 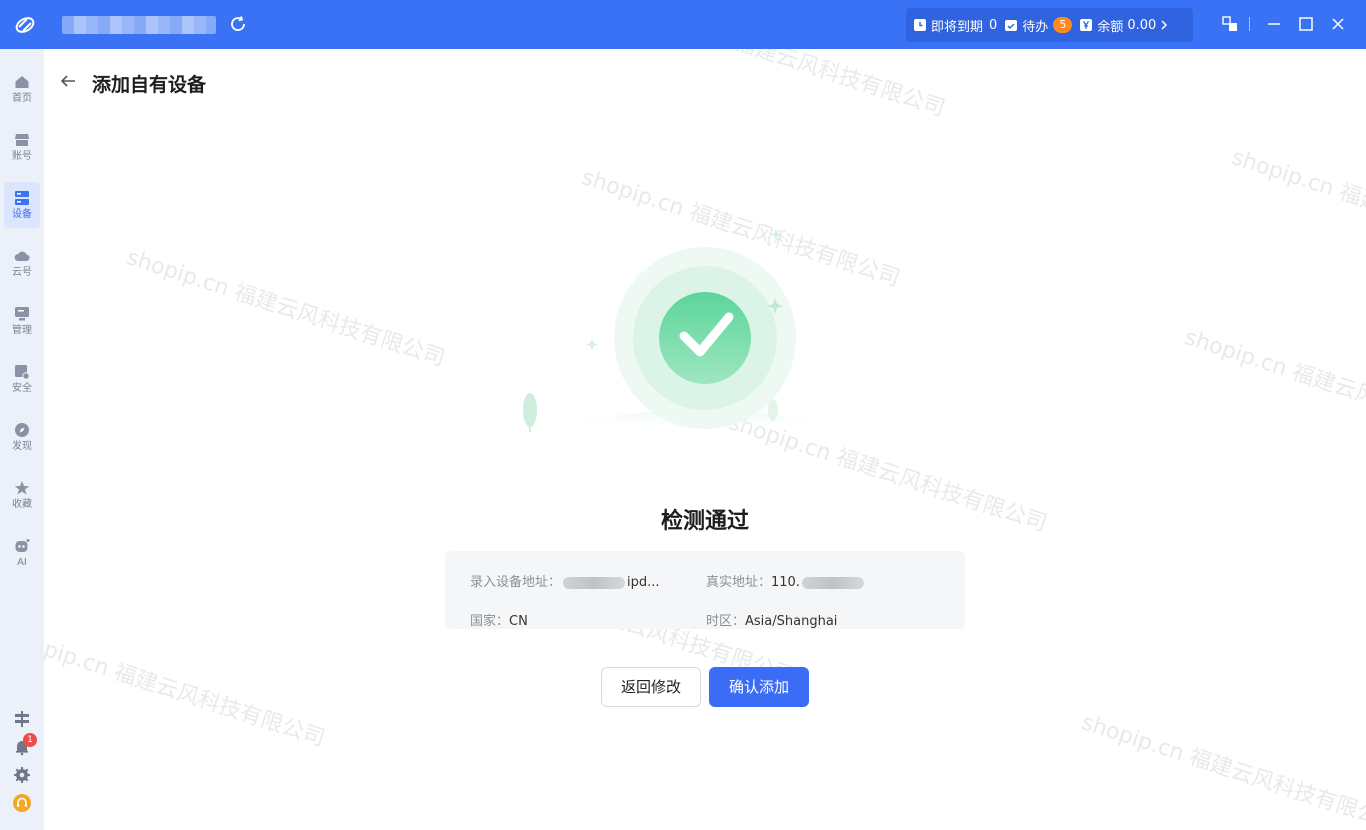 What do you see at coordinates (1086, 25) in the screenshot?
I see `yen-icon` at bounding box center [1086, 25].